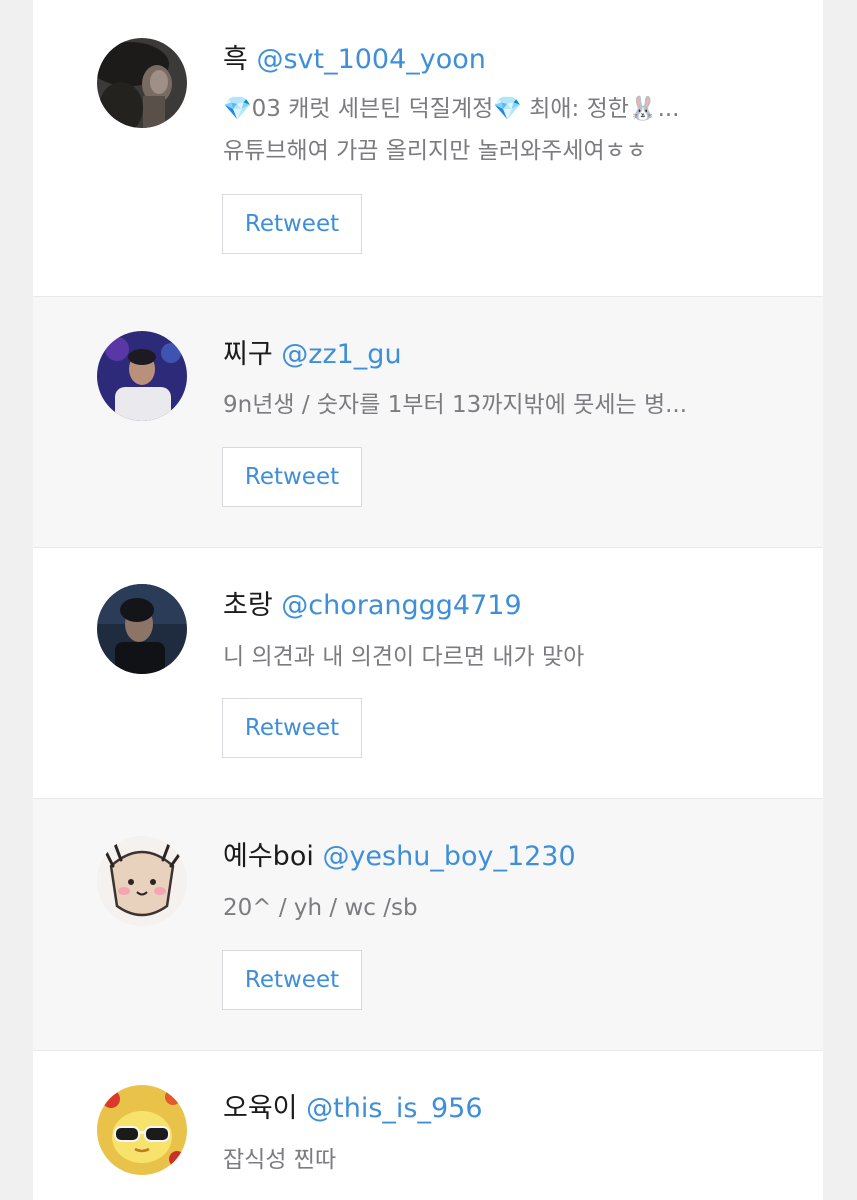  Describe the element at coordinates (394, 1108) in the screenshot. I see `user-handle: @this_is_956` at that location.